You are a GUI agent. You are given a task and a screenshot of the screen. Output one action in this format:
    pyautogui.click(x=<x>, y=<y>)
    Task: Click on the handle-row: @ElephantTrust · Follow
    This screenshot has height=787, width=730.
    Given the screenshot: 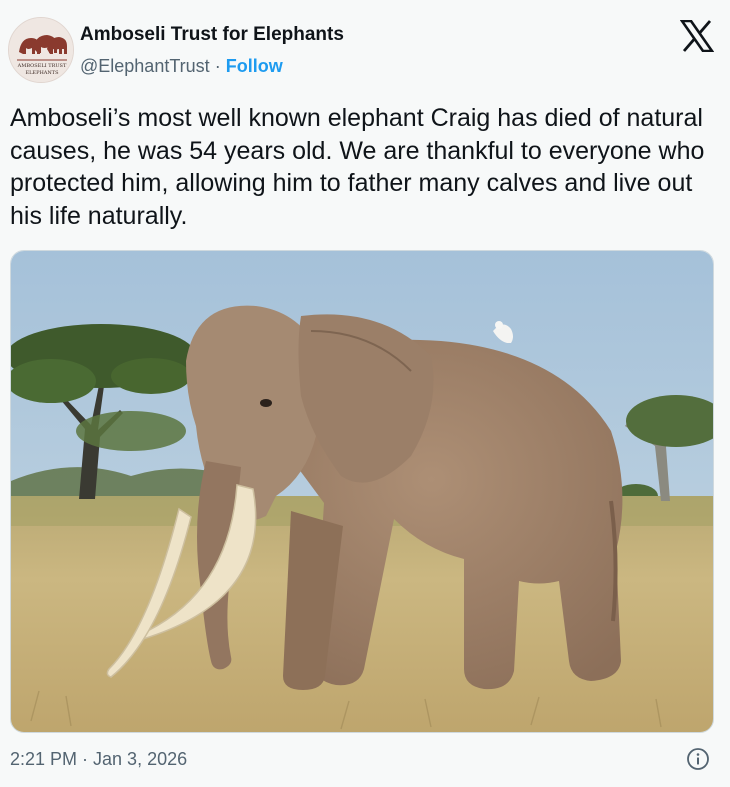 What is the action you would take?
    pyautogui.click(x=181, y=66)
    